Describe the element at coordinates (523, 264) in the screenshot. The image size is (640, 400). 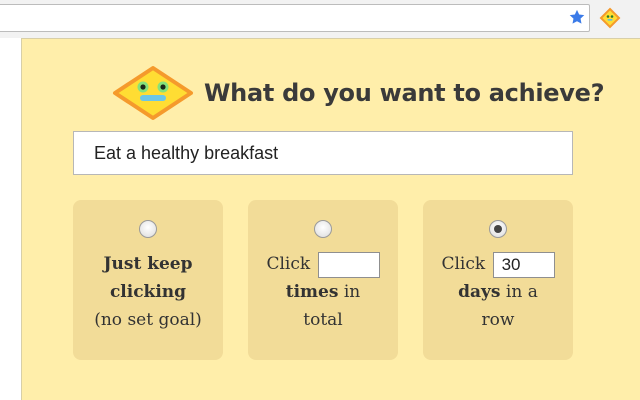
I see `days-count-input` at that location.